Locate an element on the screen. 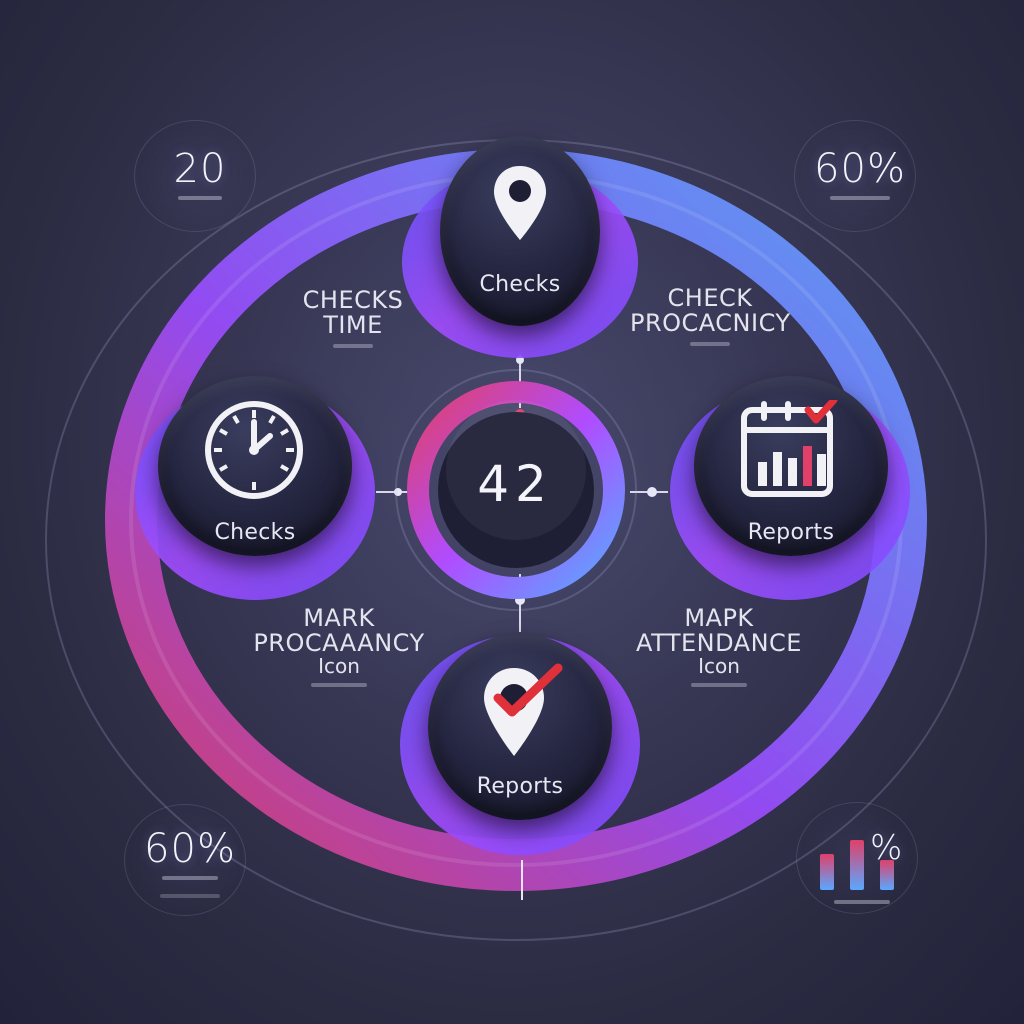 The image size is (1024, 1024). annotation-bottom-right-line2: ATTENDANCE is located at coordinates (719, 643).